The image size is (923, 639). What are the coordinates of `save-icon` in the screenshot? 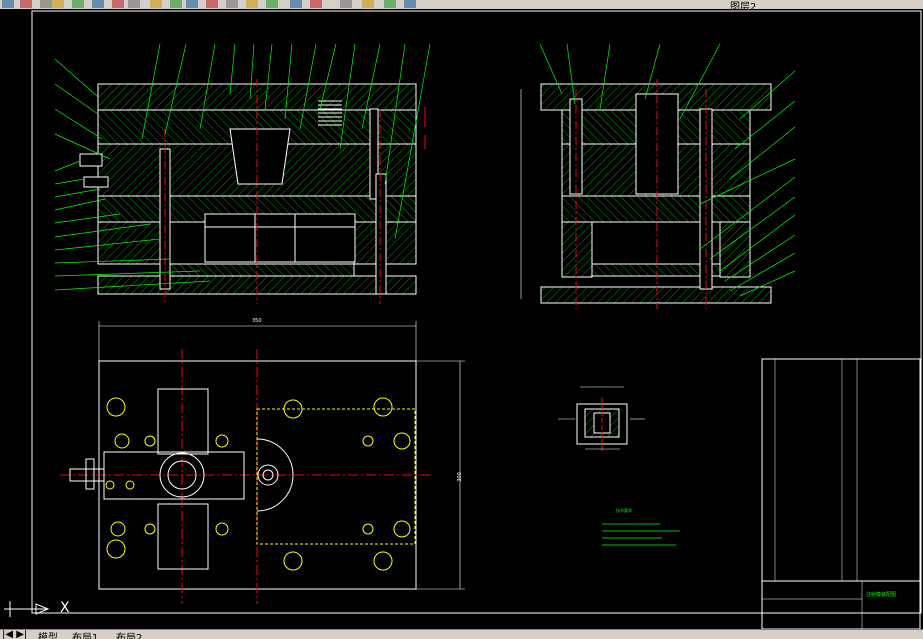 It's located at (46, 4).